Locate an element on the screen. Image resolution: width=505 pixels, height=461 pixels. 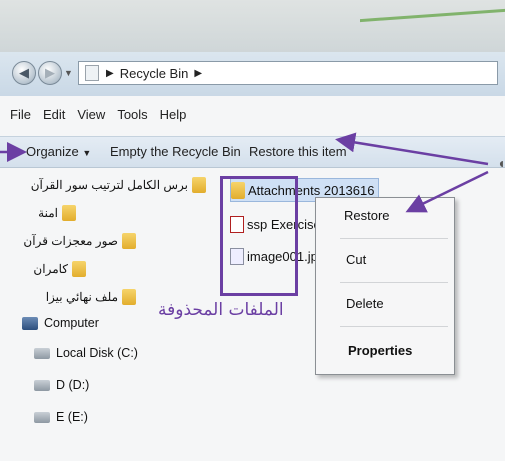
arrow-to-context-restore is located at coordinates (447, 191).